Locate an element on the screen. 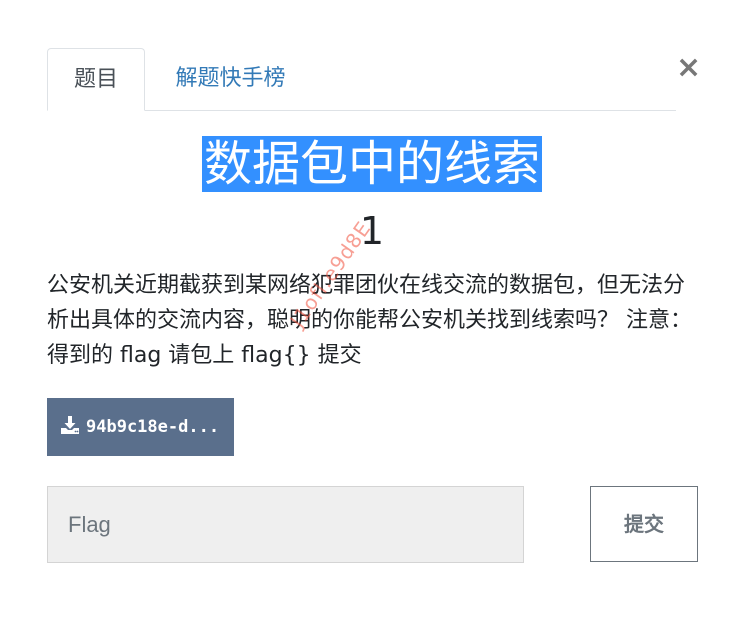 Image resolution: width=744 pixels, height=636 pixels. flag-input is located at coordinates (285, 524).